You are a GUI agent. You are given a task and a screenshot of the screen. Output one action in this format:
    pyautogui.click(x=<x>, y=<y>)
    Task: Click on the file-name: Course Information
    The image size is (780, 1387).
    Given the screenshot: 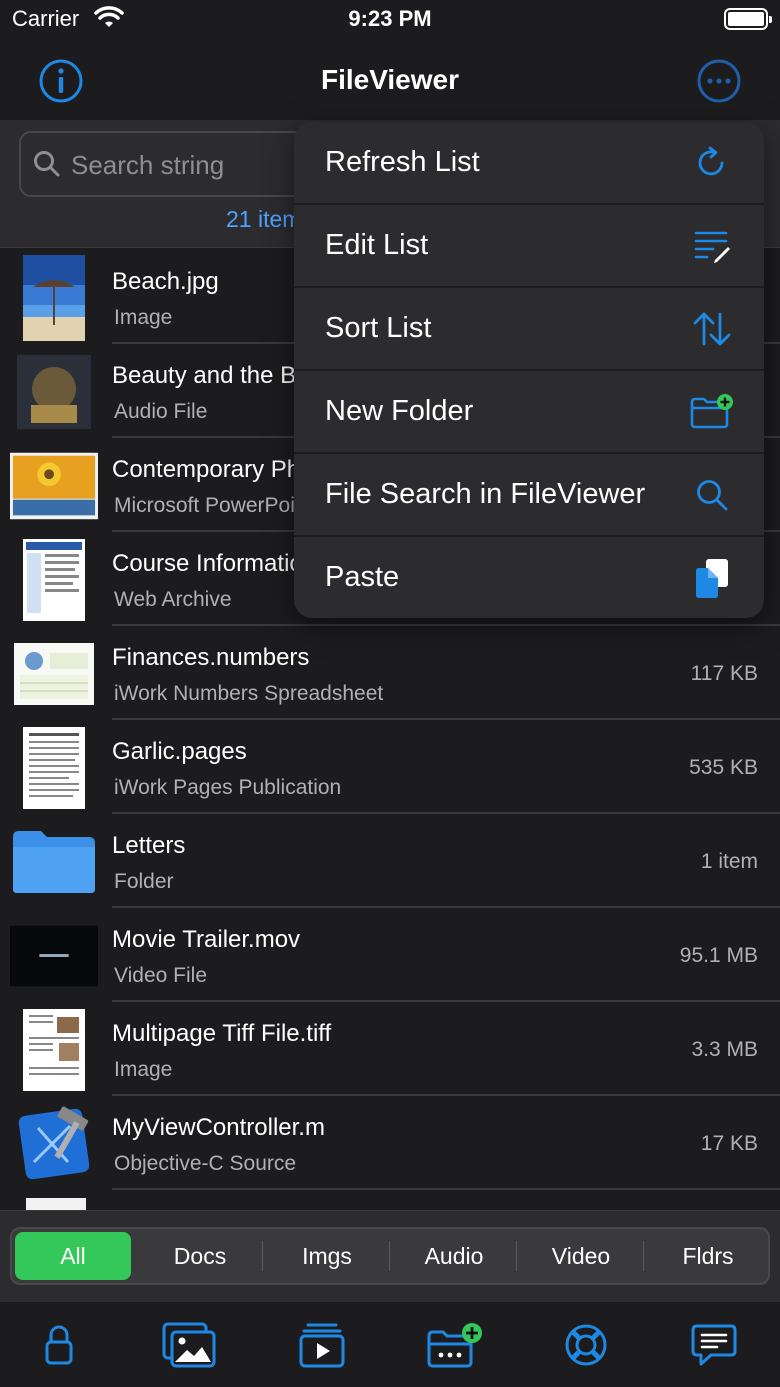 What is the action you would take?
    pyautogui.click(x=214, y=563)
    